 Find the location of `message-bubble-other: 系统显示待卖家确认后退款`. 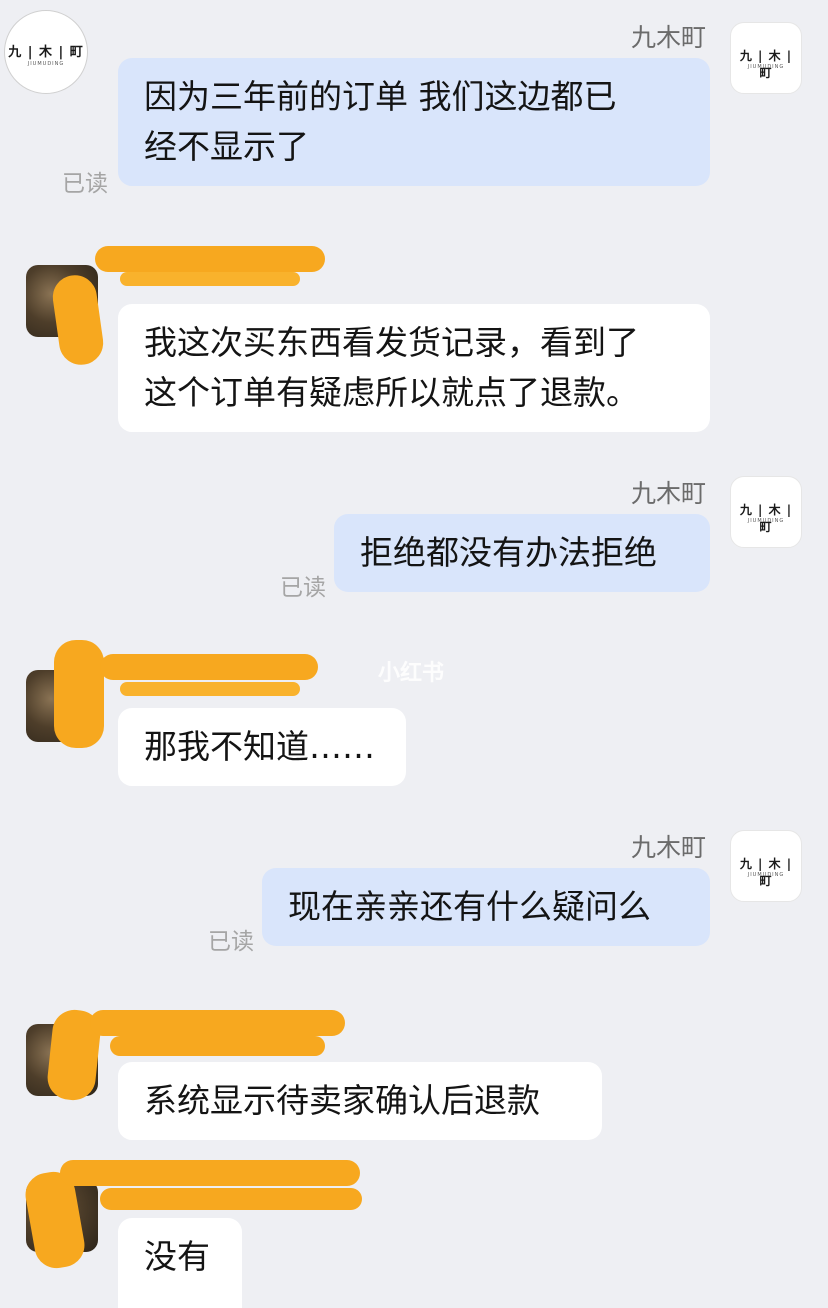

message-bubble-other: 系统显示待卖家确认后退款 is located at coordinates (360, 1101).